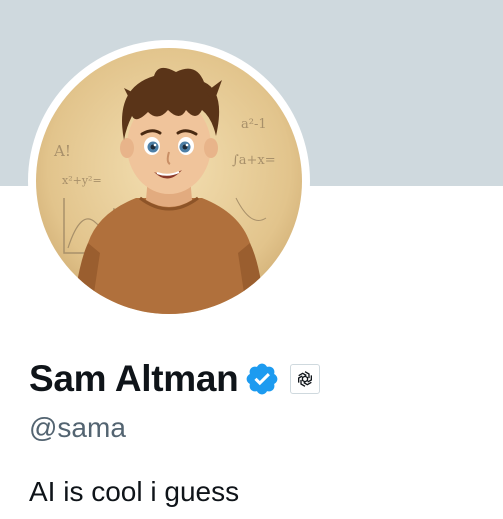 This screenshot has width=503, height=519. What do you see at coordinates (134, 379) in the screenshot?
I see `display-name: Sam Altman` at bounding box center [134, 379].